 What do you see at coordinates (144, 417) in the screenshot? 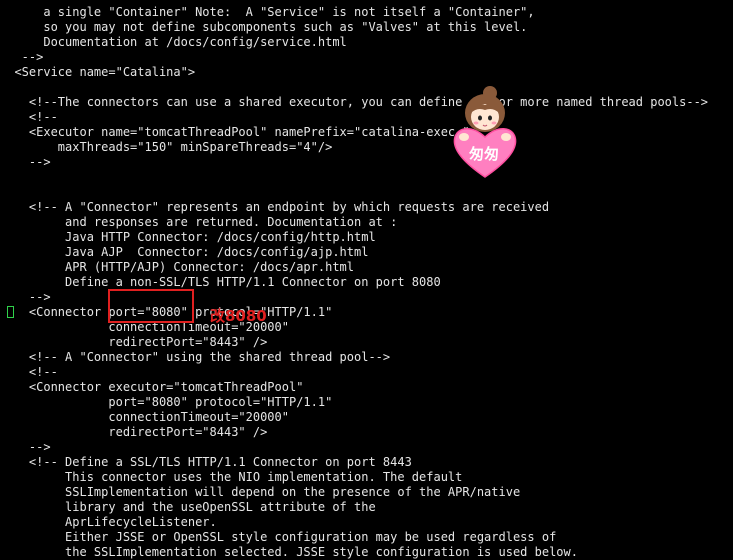
I see `code-line: connectionTimeout="20000"` at bounding box center [144, 417].